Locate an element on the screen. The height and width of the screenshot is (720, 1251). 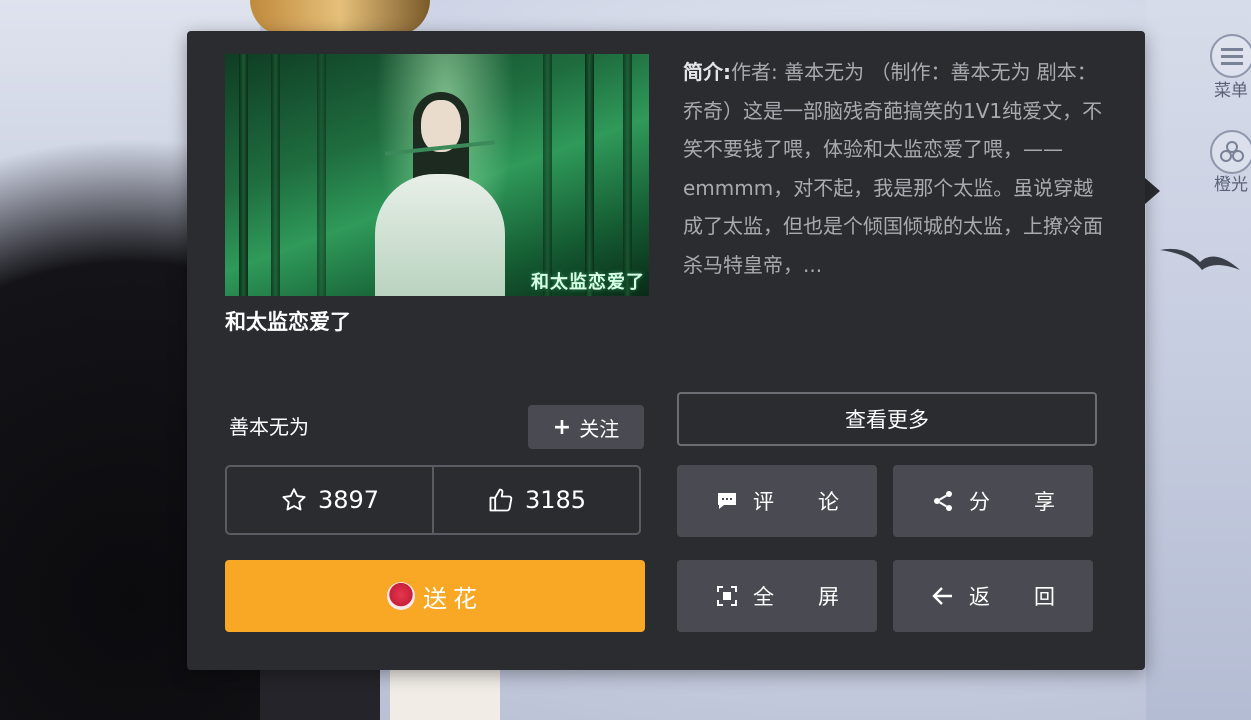
menu-icon is located at coordinates (1232, 56).